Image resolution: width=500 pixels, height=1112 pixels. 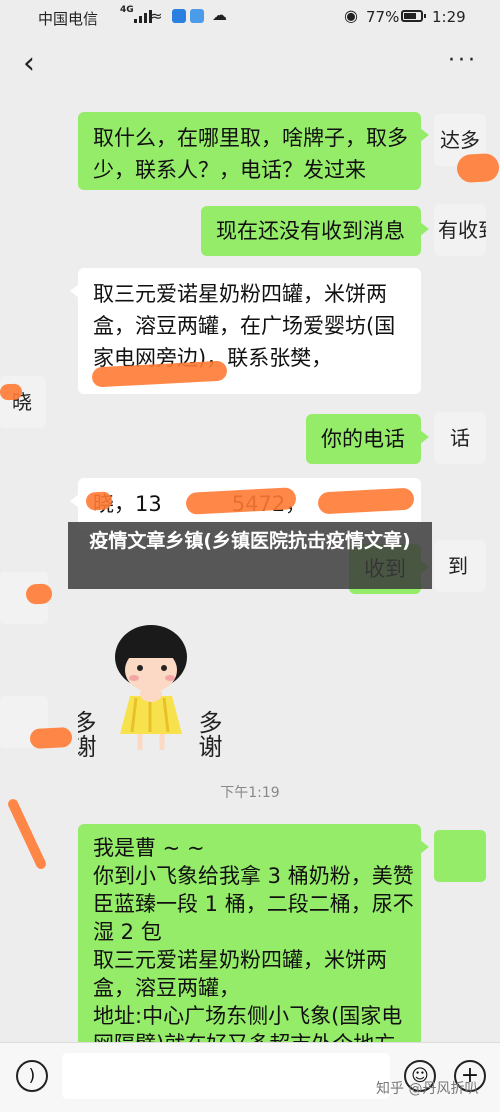 I want to click on avatar-handwriting: 话, so click(x=460, y=438).